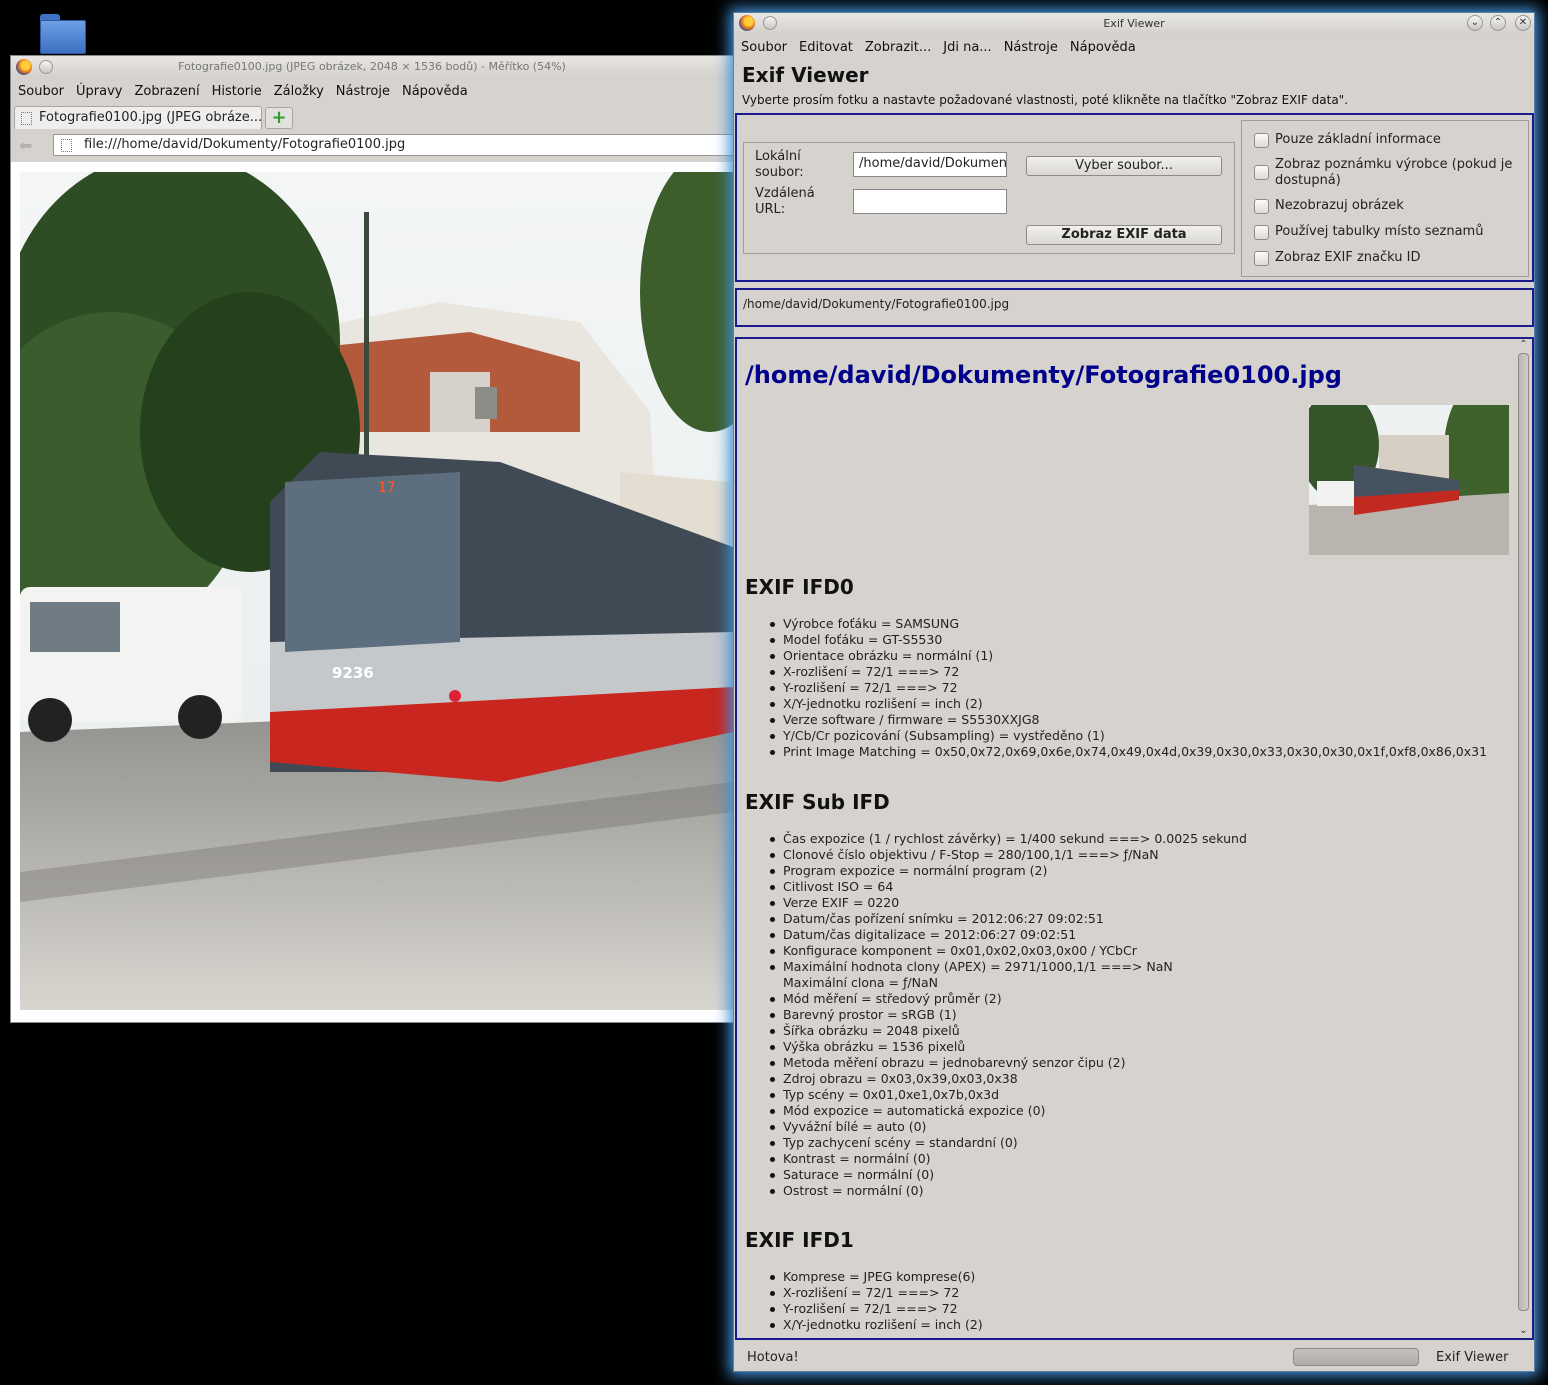 The width and height of the screenshot is (1548, 1385). What do you see at coordinates (817, 802) in the screenshot?
I see `section-heading-sub-ifd: EXIF Sub IFD` at bounding box center [817, 802].